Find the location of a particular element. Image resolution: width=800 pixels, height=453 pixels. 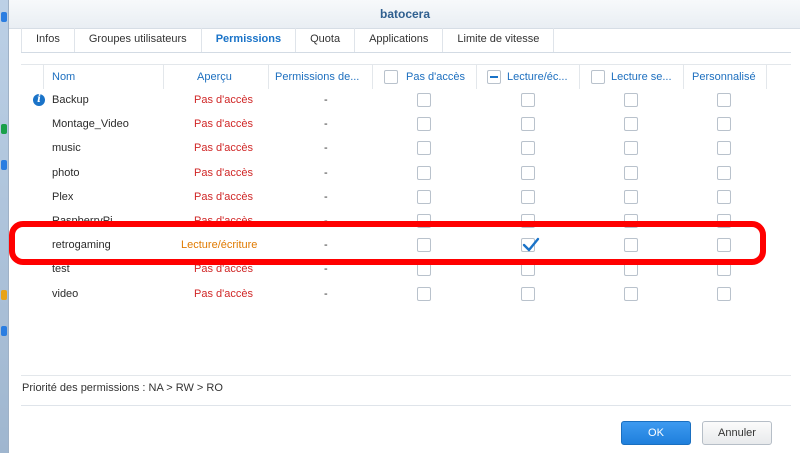

share-name: RaspberryPi is located at coordinates (82, 221).